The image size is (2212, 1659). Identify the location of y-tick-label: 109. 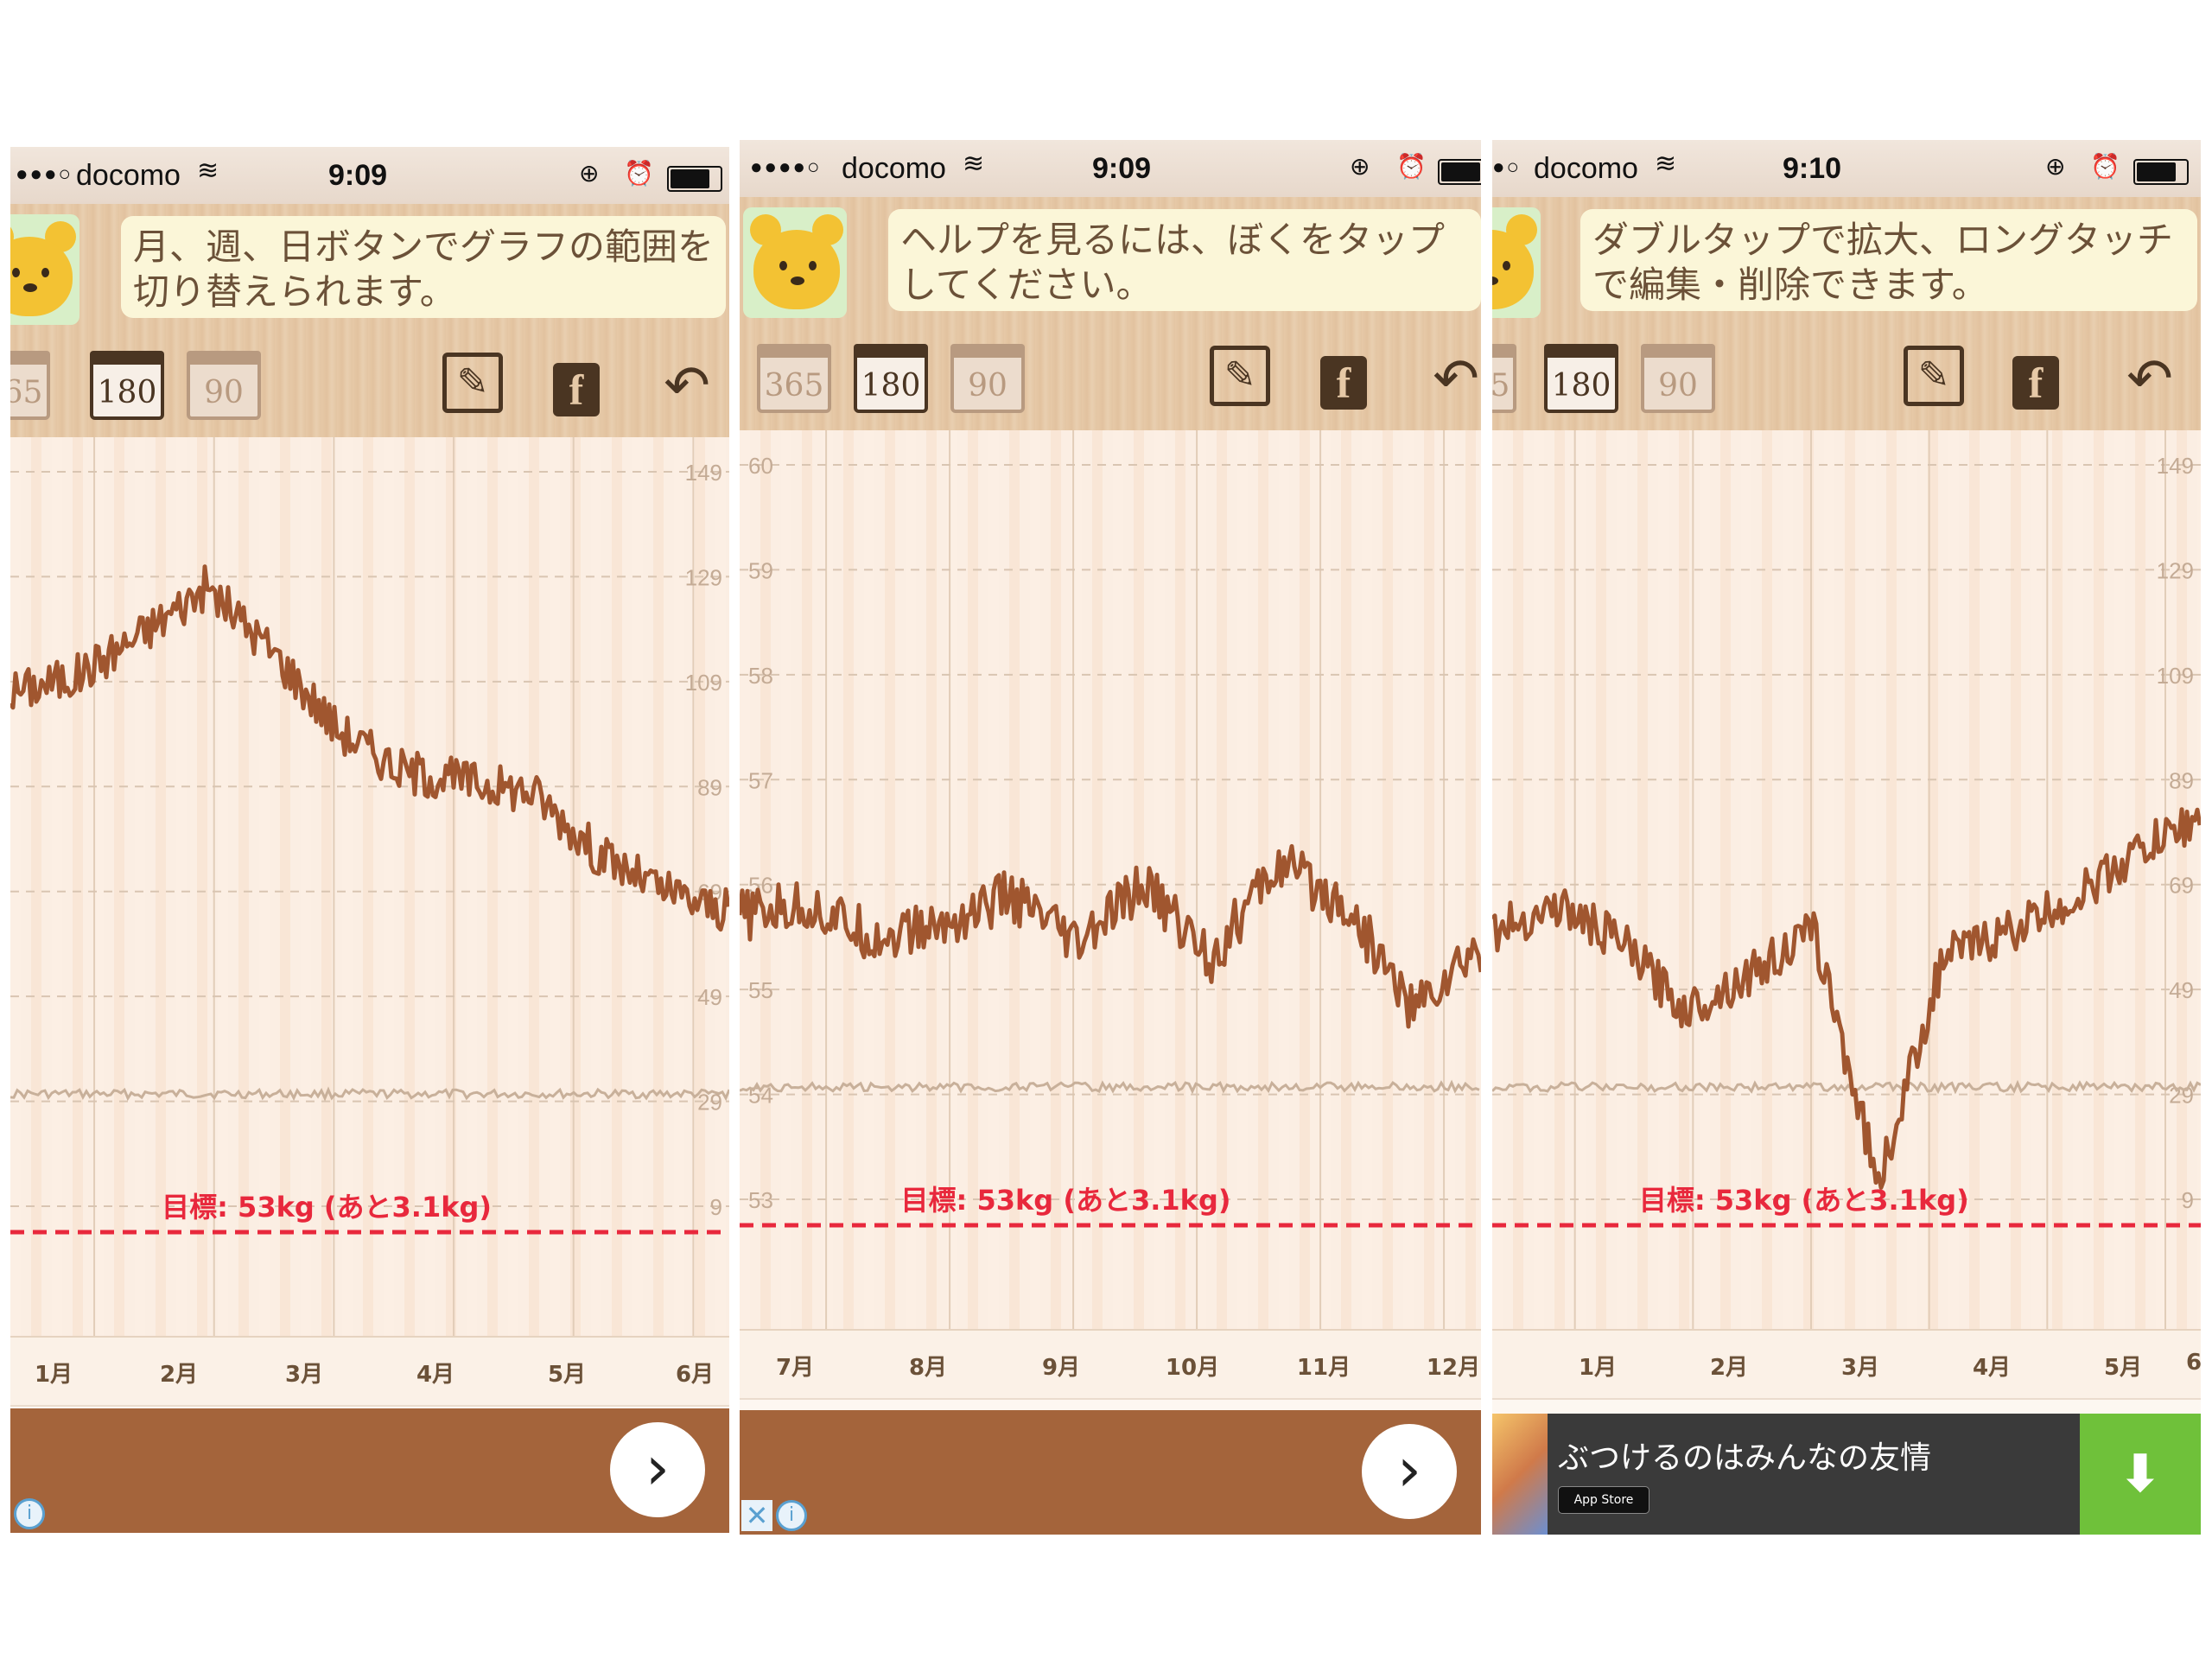
(2175, 676).